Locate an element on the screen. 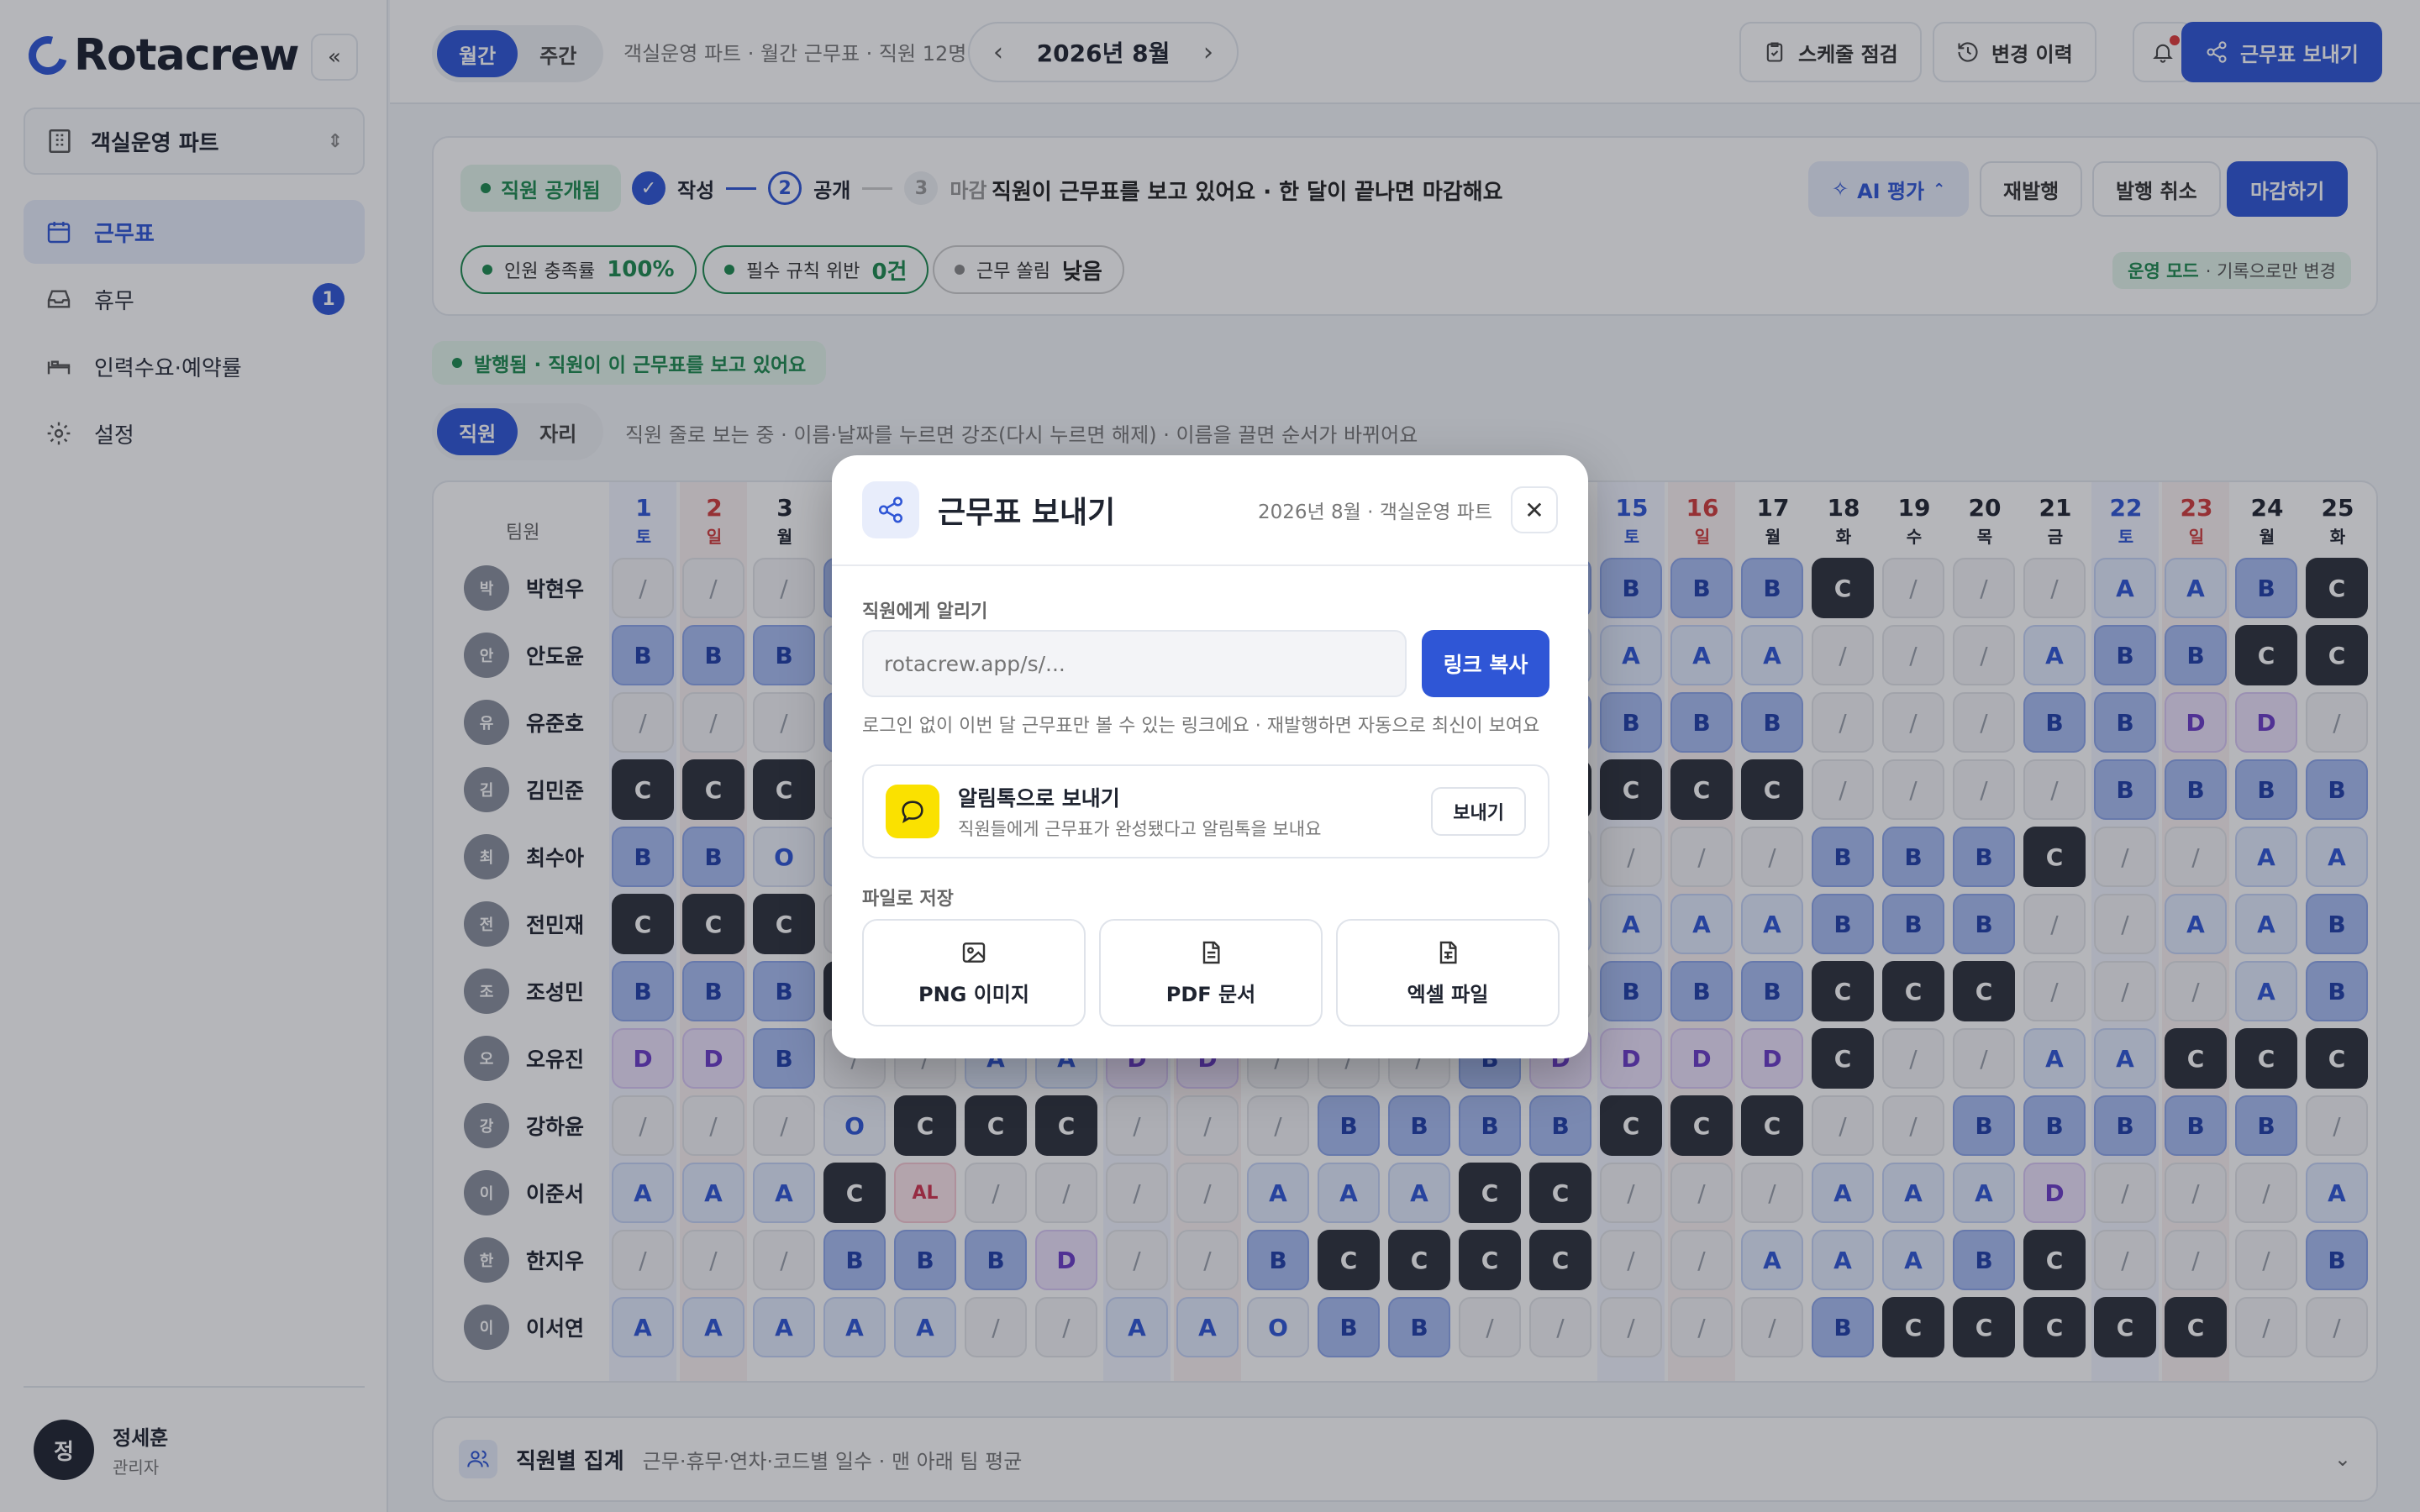 The height and width of the screenshot is (1512, 2420). image-icon is located at coordinates (974, 952).